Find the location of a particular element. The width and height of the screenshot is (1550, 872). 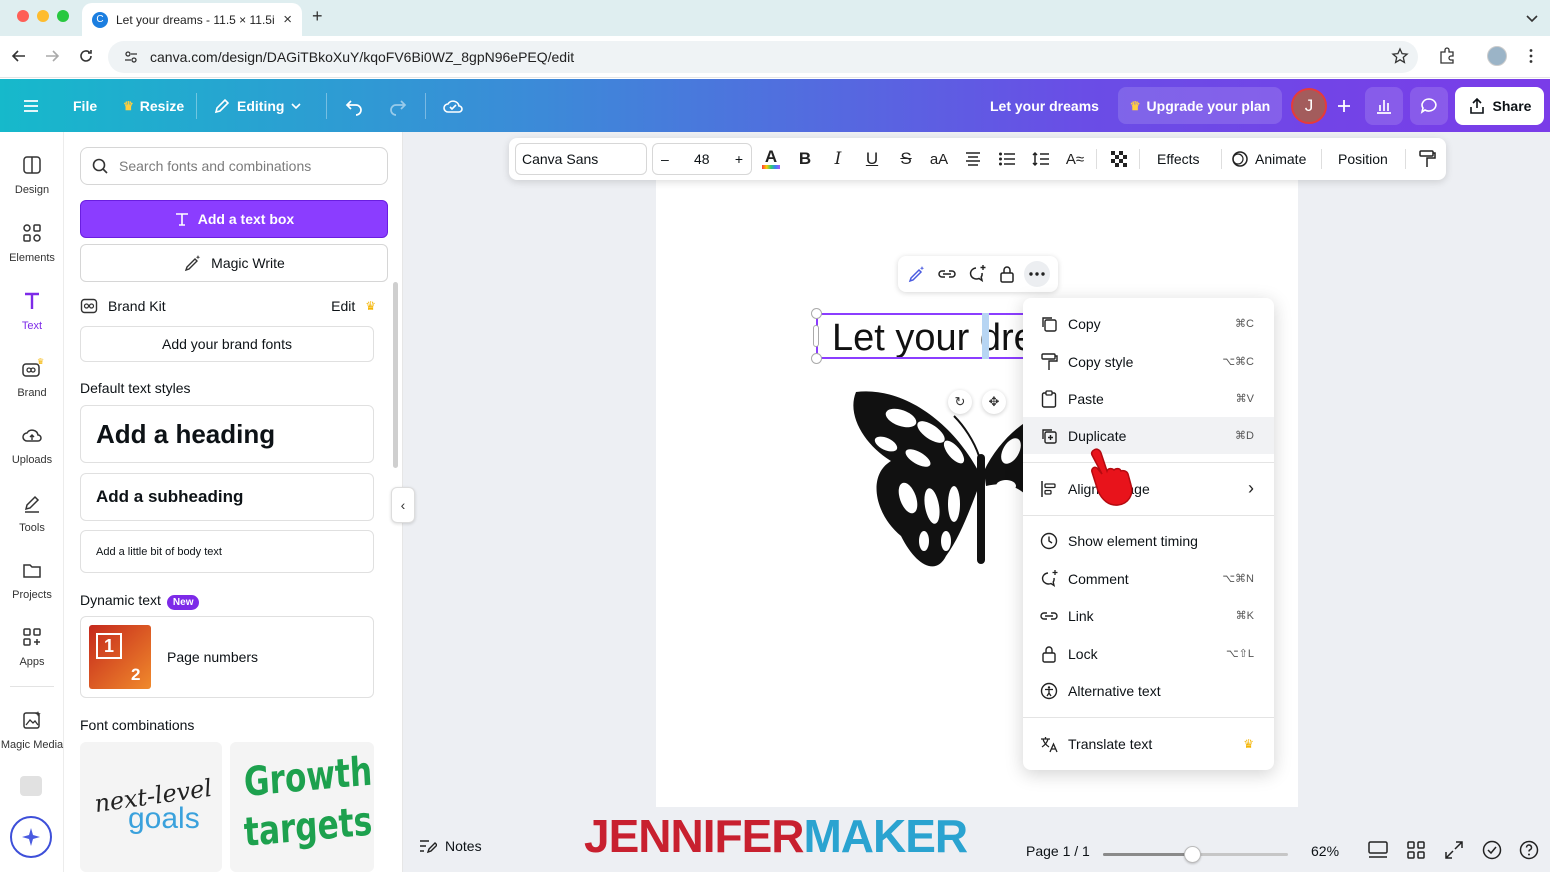

menu-item-copy: Copy ⌘C is located at coordinates (1148, 323).